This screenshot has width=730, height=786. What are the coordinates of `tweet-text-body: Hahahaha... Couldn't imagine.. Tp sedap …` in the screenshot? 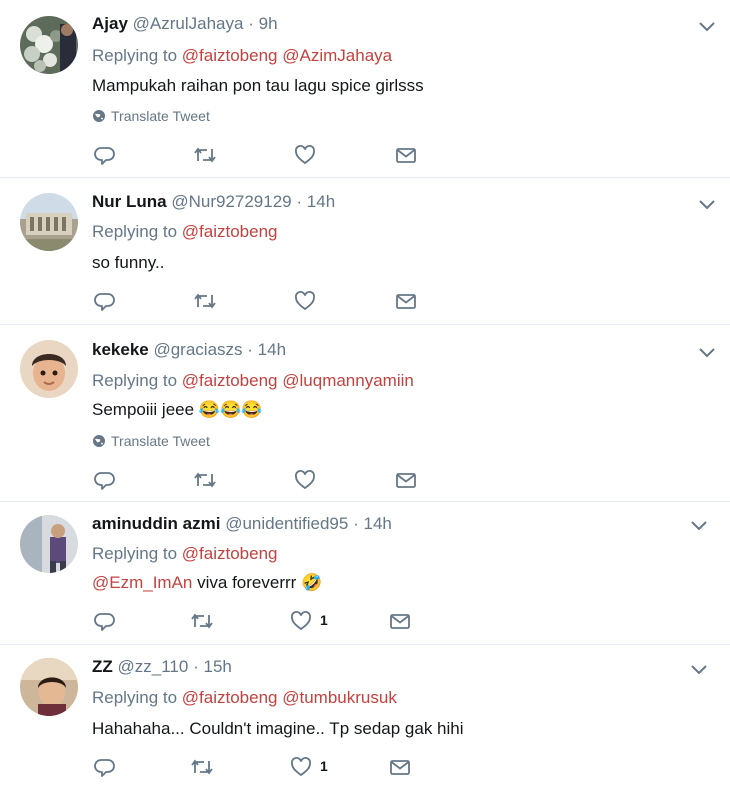 It's located at (278, 728).